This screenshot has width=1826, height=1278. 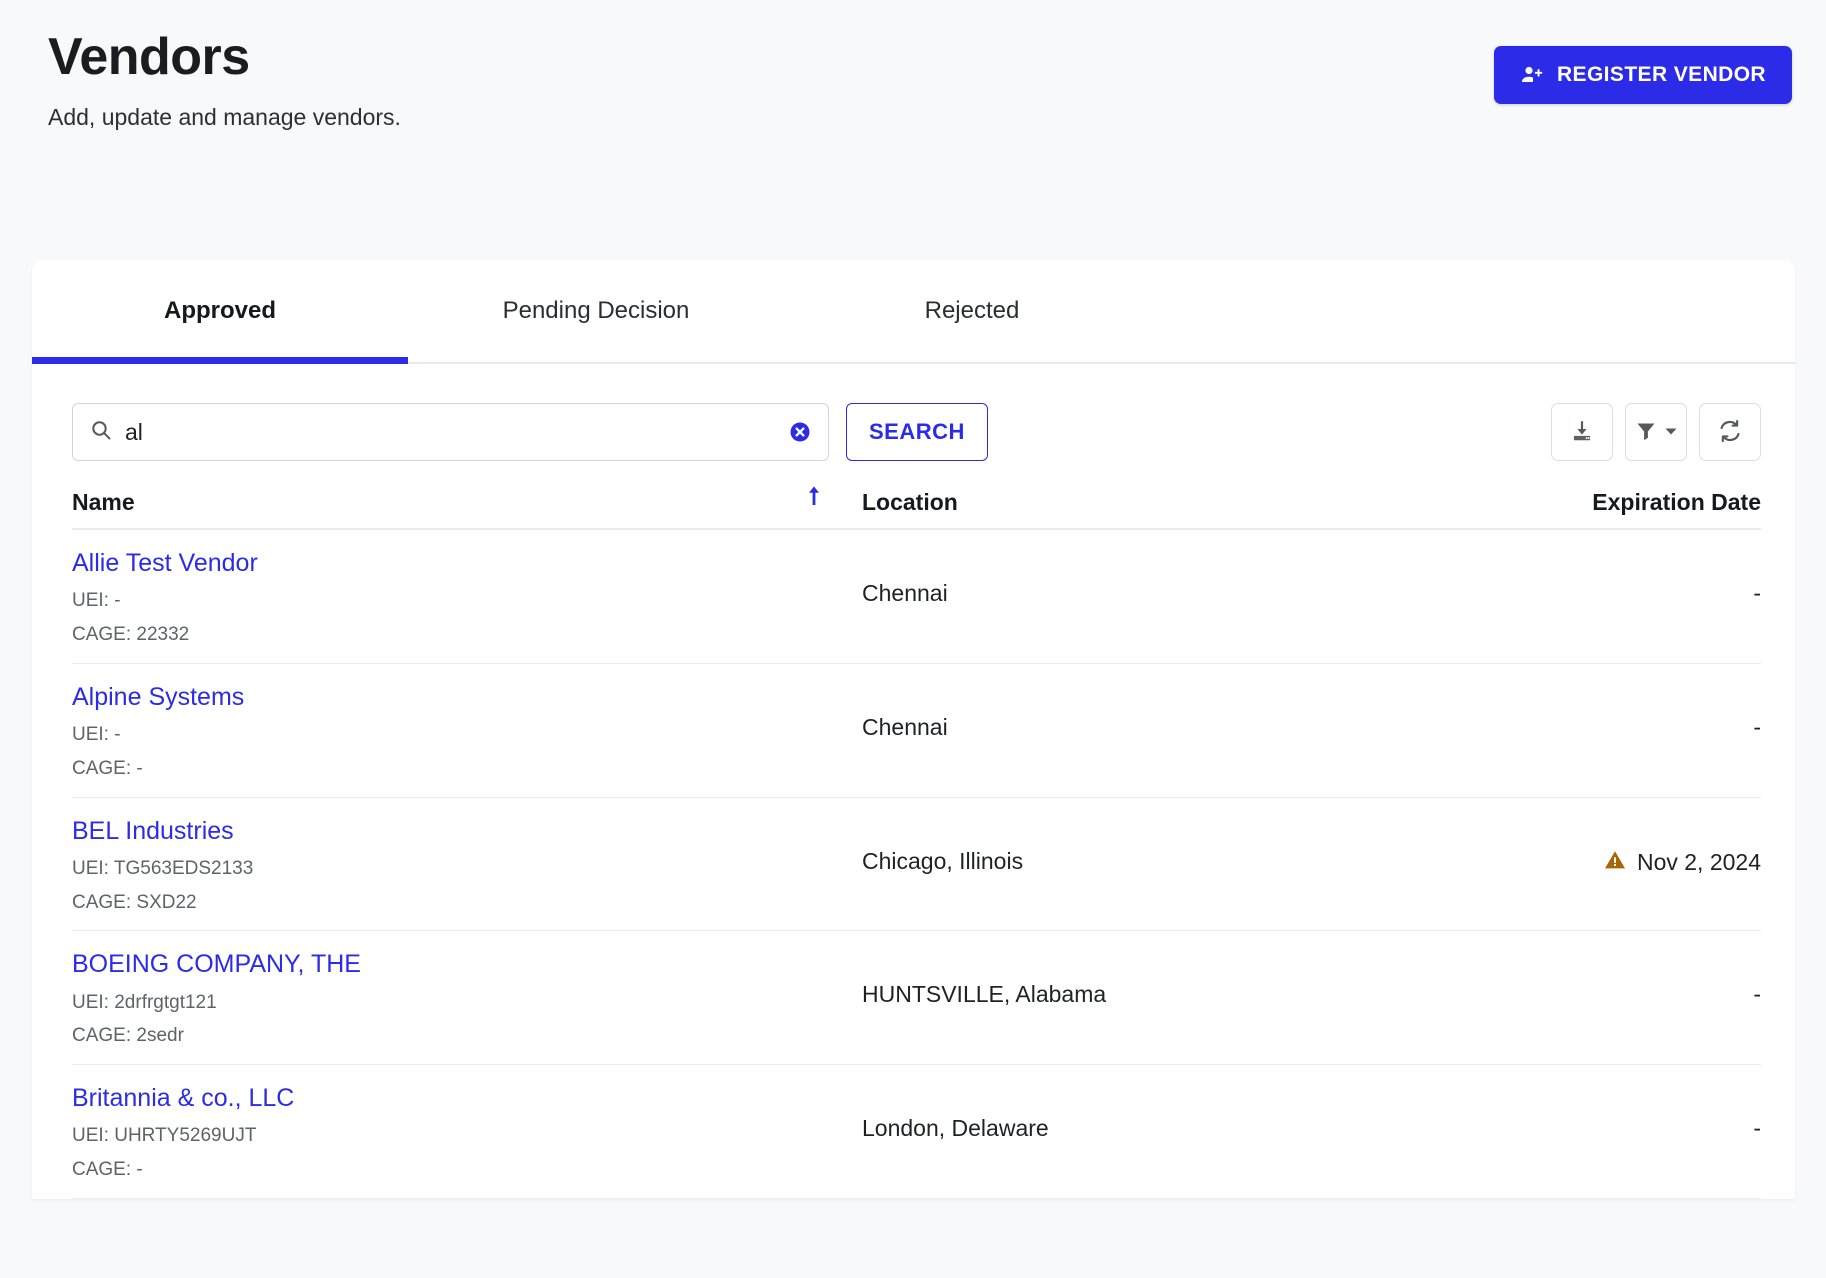 What do you see at coordinates (220, 360) in the screenshot?
I see `active-tab-indicator` at bounding box center [220, 360].